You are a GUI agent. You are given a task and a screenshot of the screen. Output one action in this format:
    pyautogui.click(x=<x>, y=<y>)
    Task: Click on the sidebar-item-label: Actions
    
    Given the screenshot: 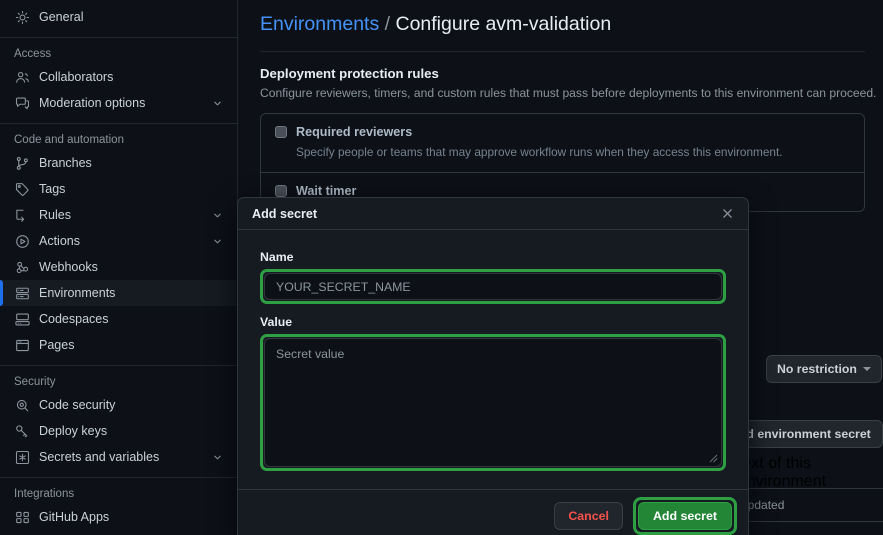 What is the action you would take?
    pyautogui.click(x=59, y=241)
    